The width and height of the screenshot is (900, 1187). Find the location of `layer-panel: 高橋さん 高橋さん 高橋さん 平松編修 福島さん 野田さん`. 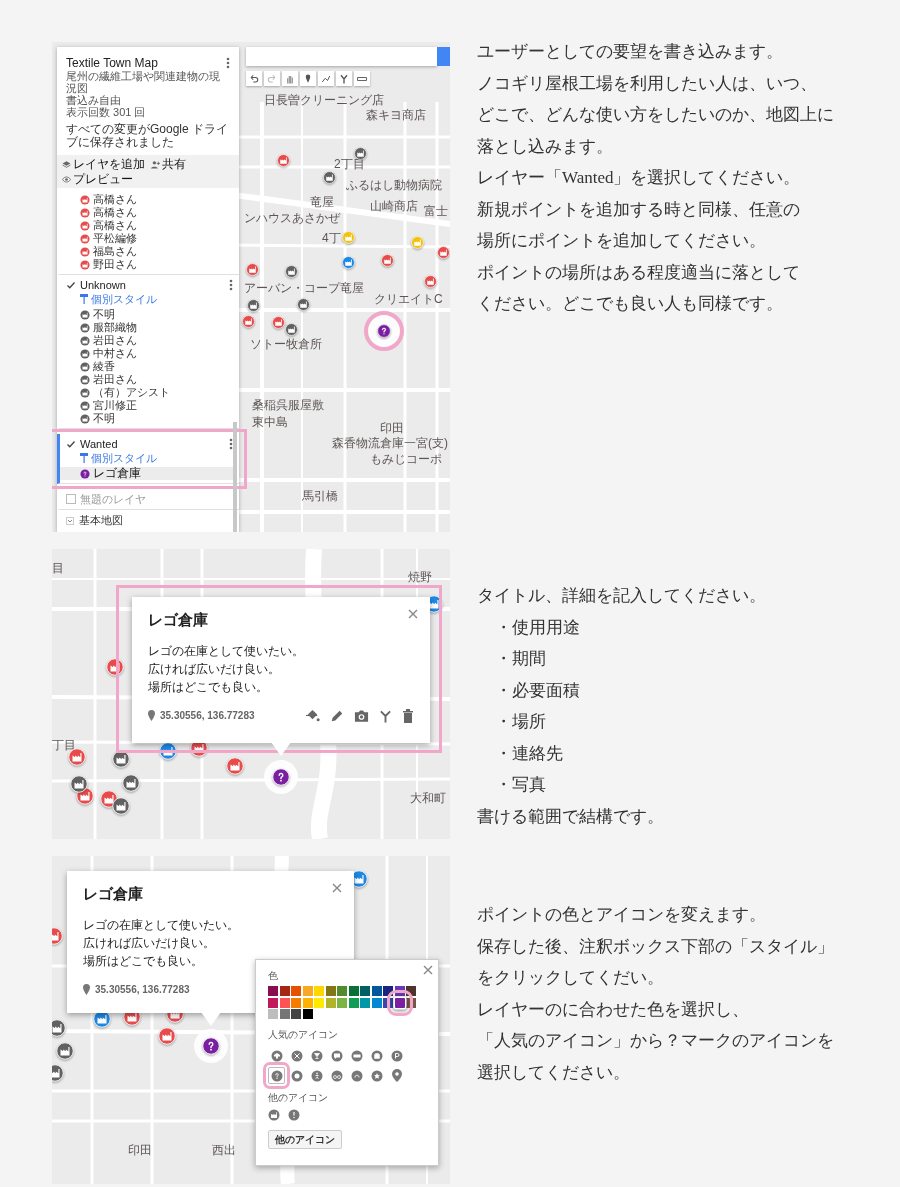

layer-panel: 高橋さん 高橋さん 高橋さん 平松編修 福島さん 野田さん is located at coordinates (148, 231).